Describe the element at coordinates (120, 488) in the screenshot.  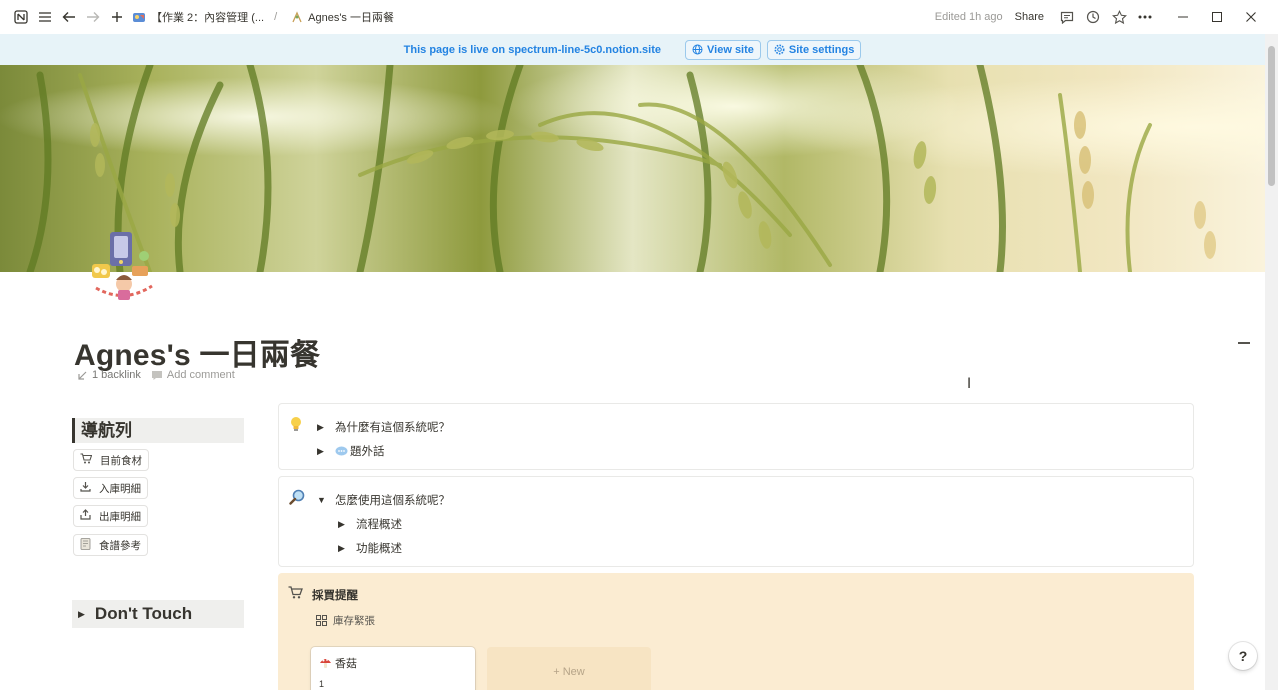
I see `nav-item-label: 入庫明細` at that location.